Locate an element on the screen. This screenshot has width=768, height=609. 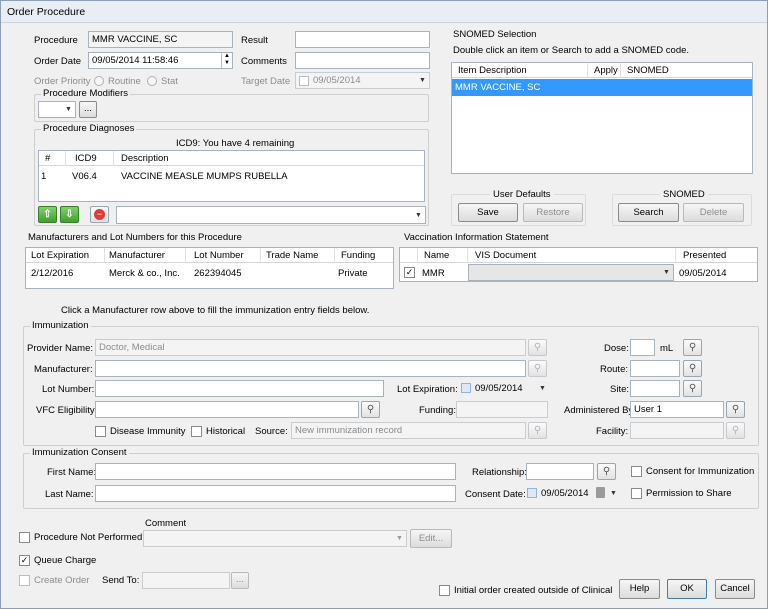
consent-date-checkbox is located at coordinates (532, 493).